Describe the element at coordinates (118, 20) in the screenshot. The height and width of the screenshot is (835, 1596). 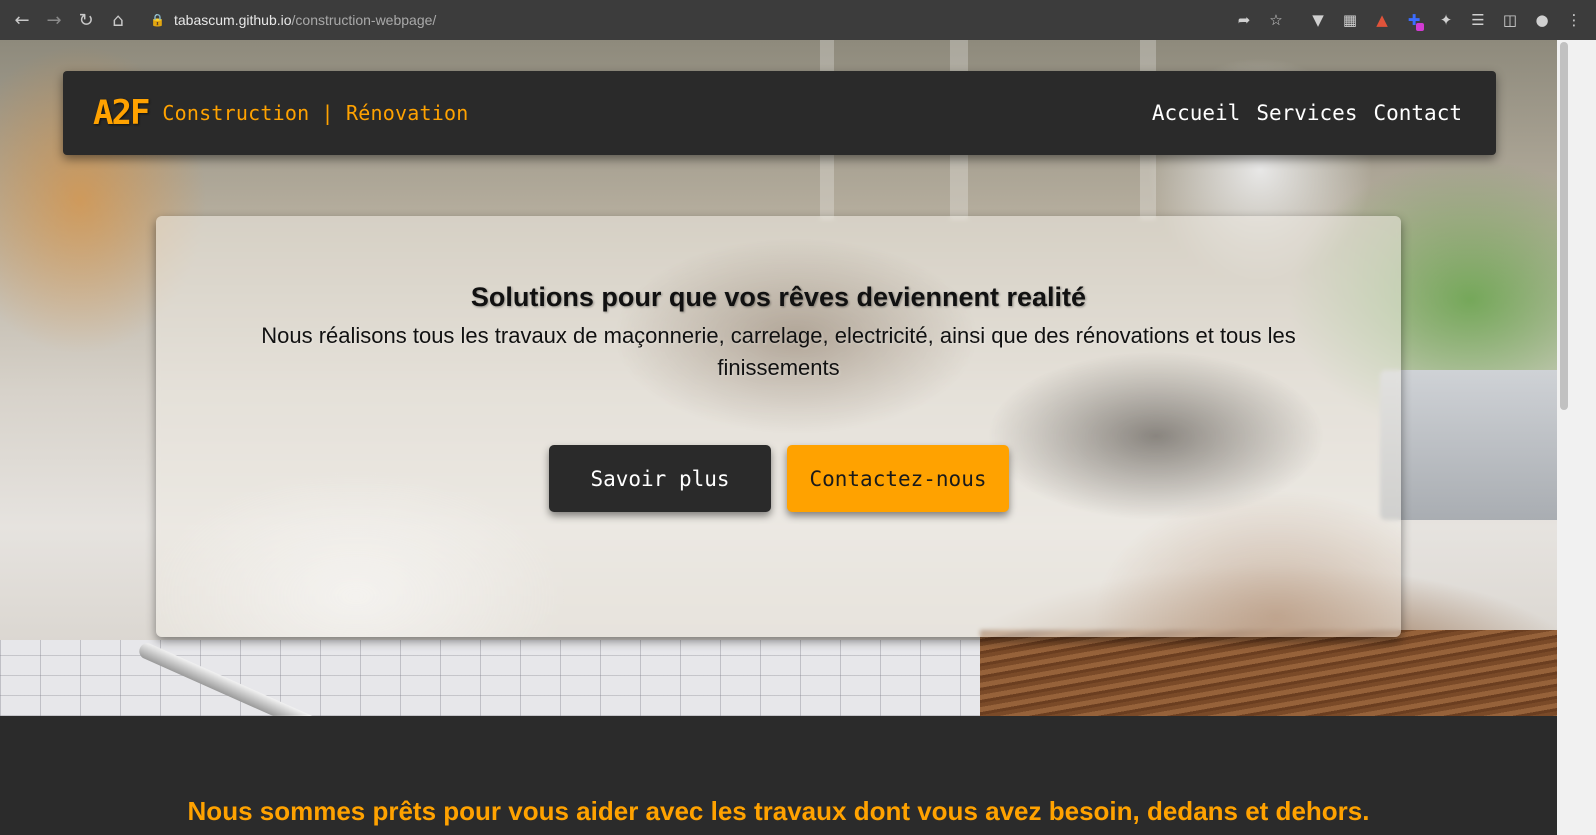
I see `home-icon: ⌂` at that location.